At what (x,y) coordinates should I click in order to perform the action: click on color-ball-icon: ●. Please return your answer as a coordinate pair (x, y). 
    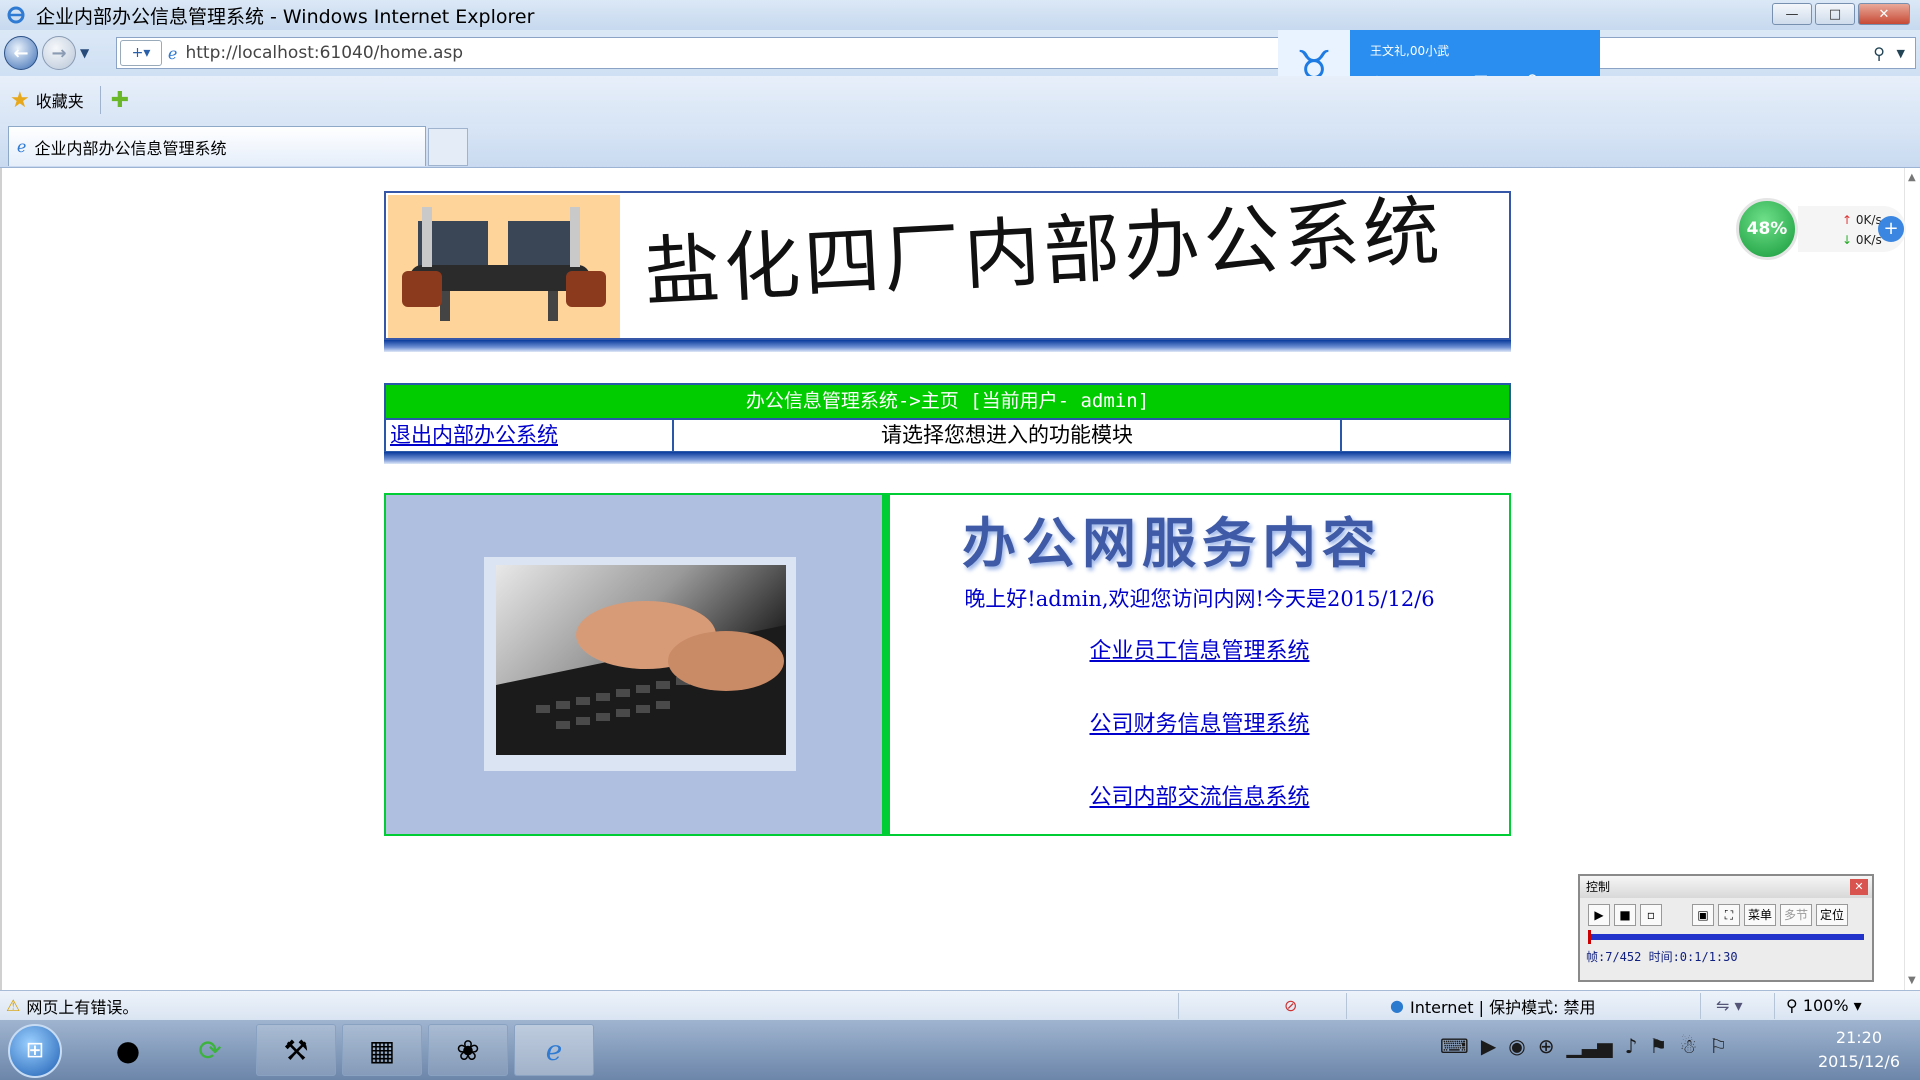
    Looking at the image, I should click on (128, 1050).